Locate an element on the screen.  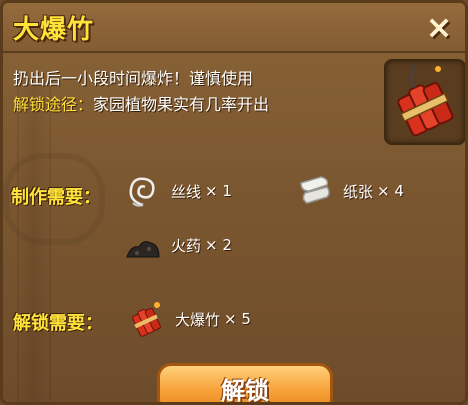
unlock-req-qty: × 5 is located at coordinates (237, 319).